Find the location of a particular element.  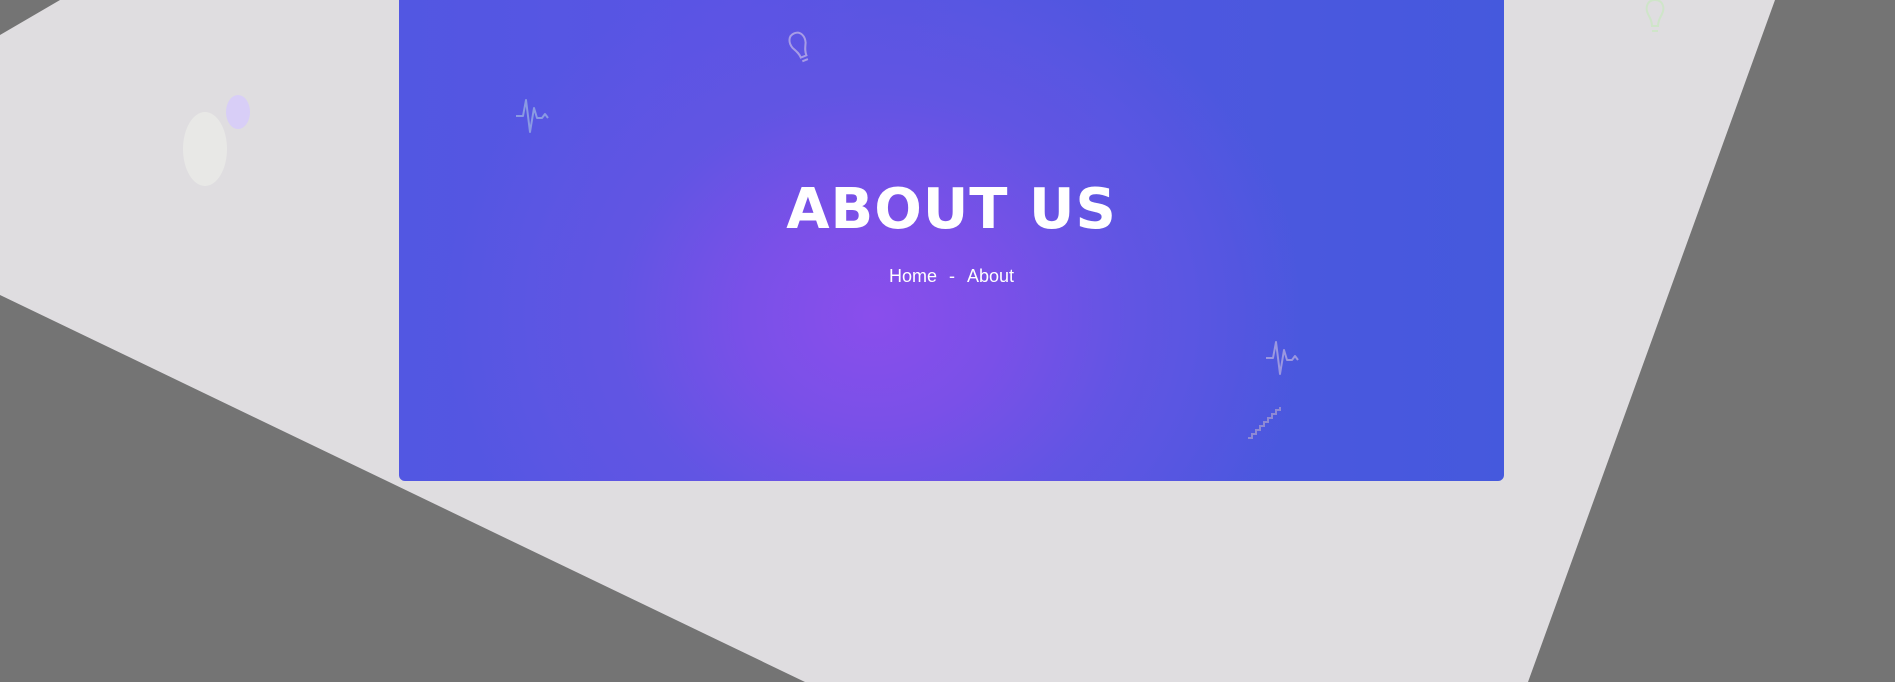

ladder-icon is located at coordinates (1264, 423).